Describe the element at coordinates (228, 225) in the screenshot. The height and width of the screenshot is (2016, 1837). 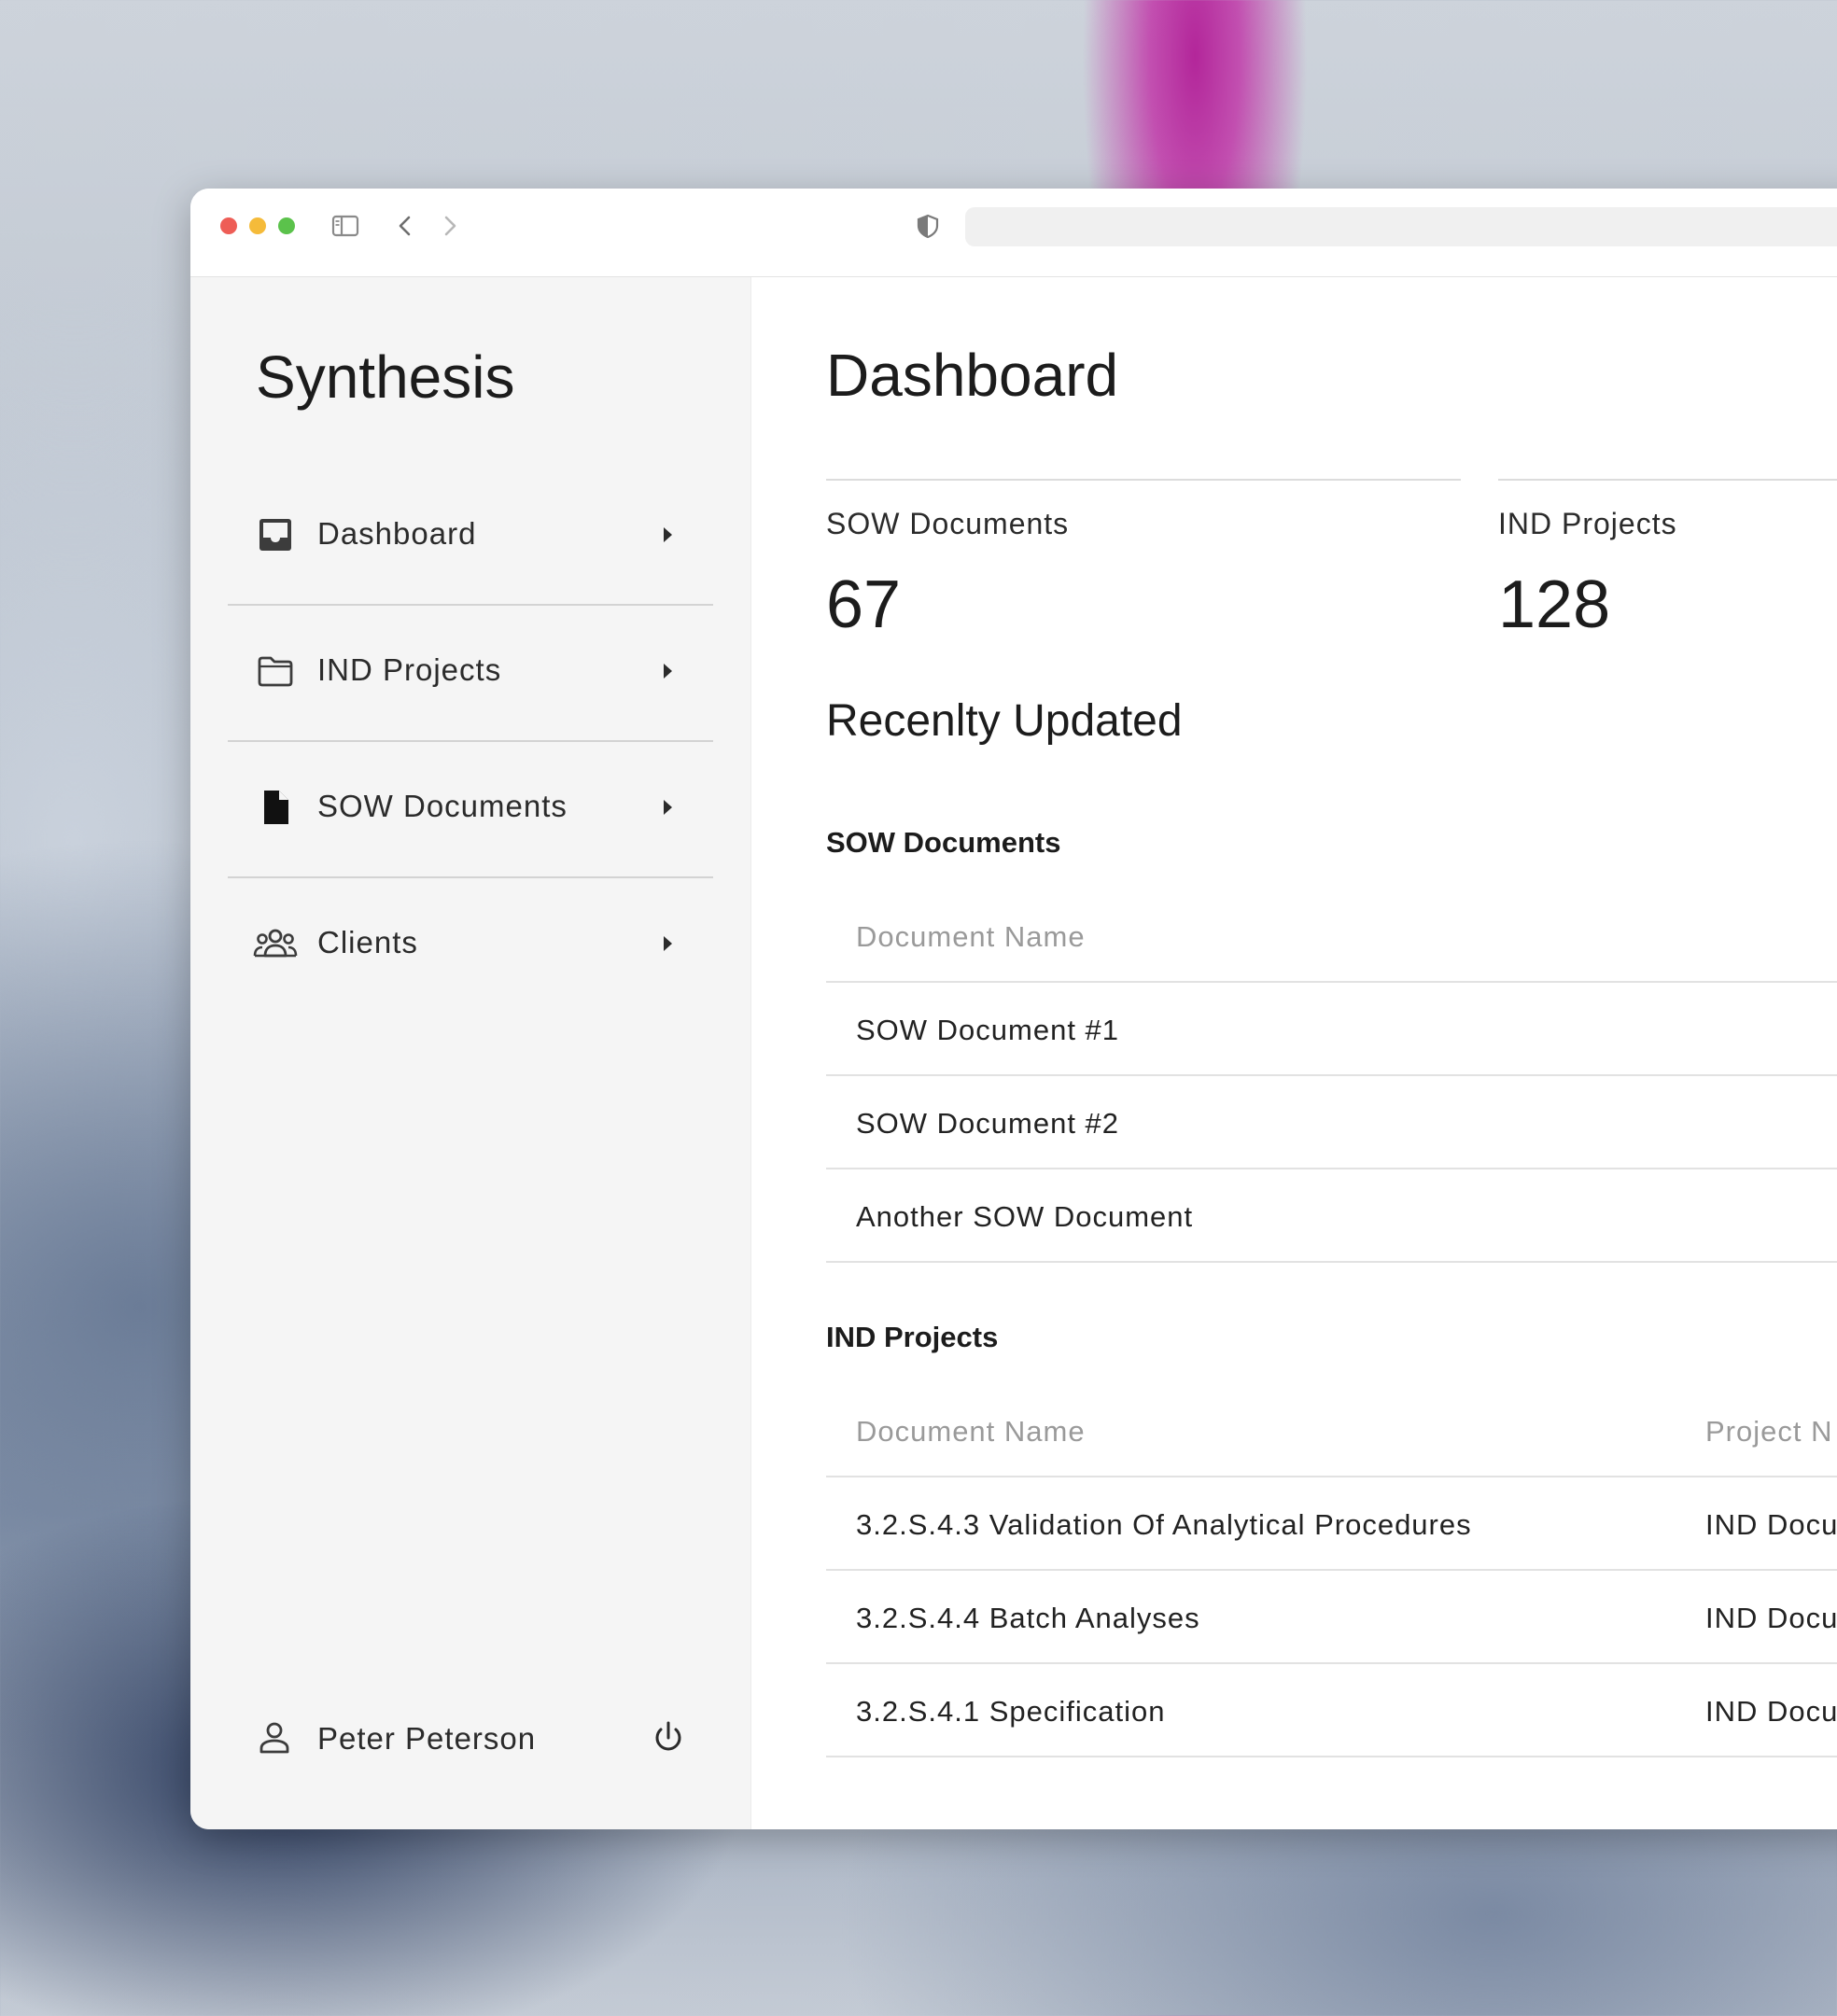
I see `close-window-button` at that location.